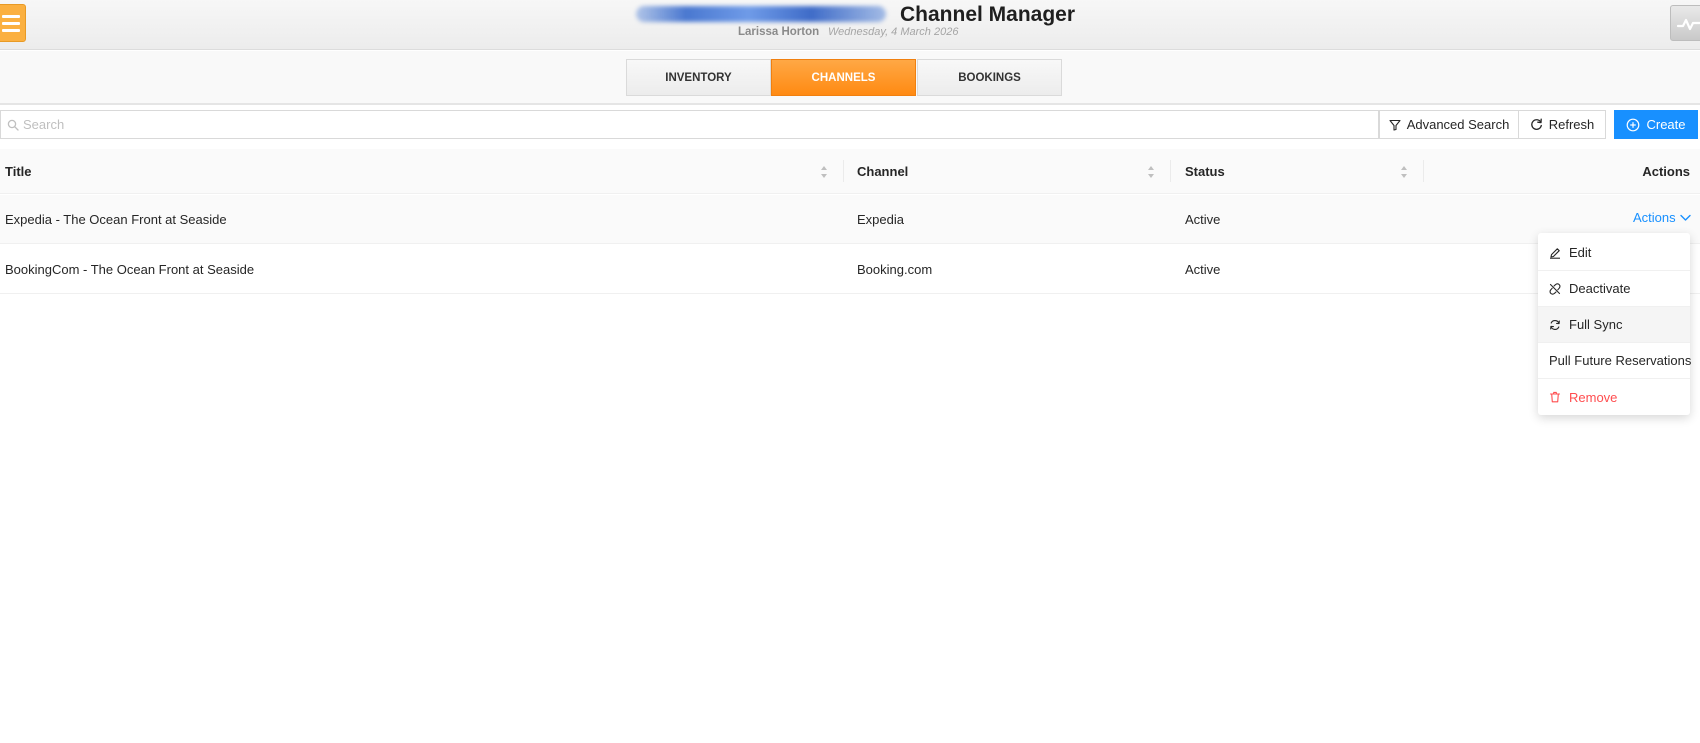  What do you see at coordinates (1580, 252) in the screenshot?
I see `menu-item-label: Edit` at bounding box center [1580, 252].